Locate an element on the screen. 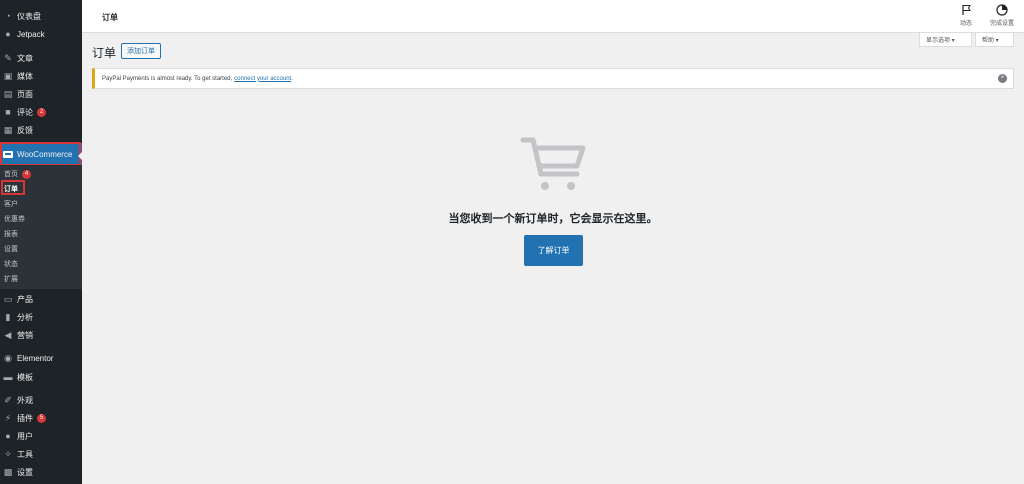 The image size is (1024, 484). submenu-item-home: 首页 4 is located at coordinates (17, 174).